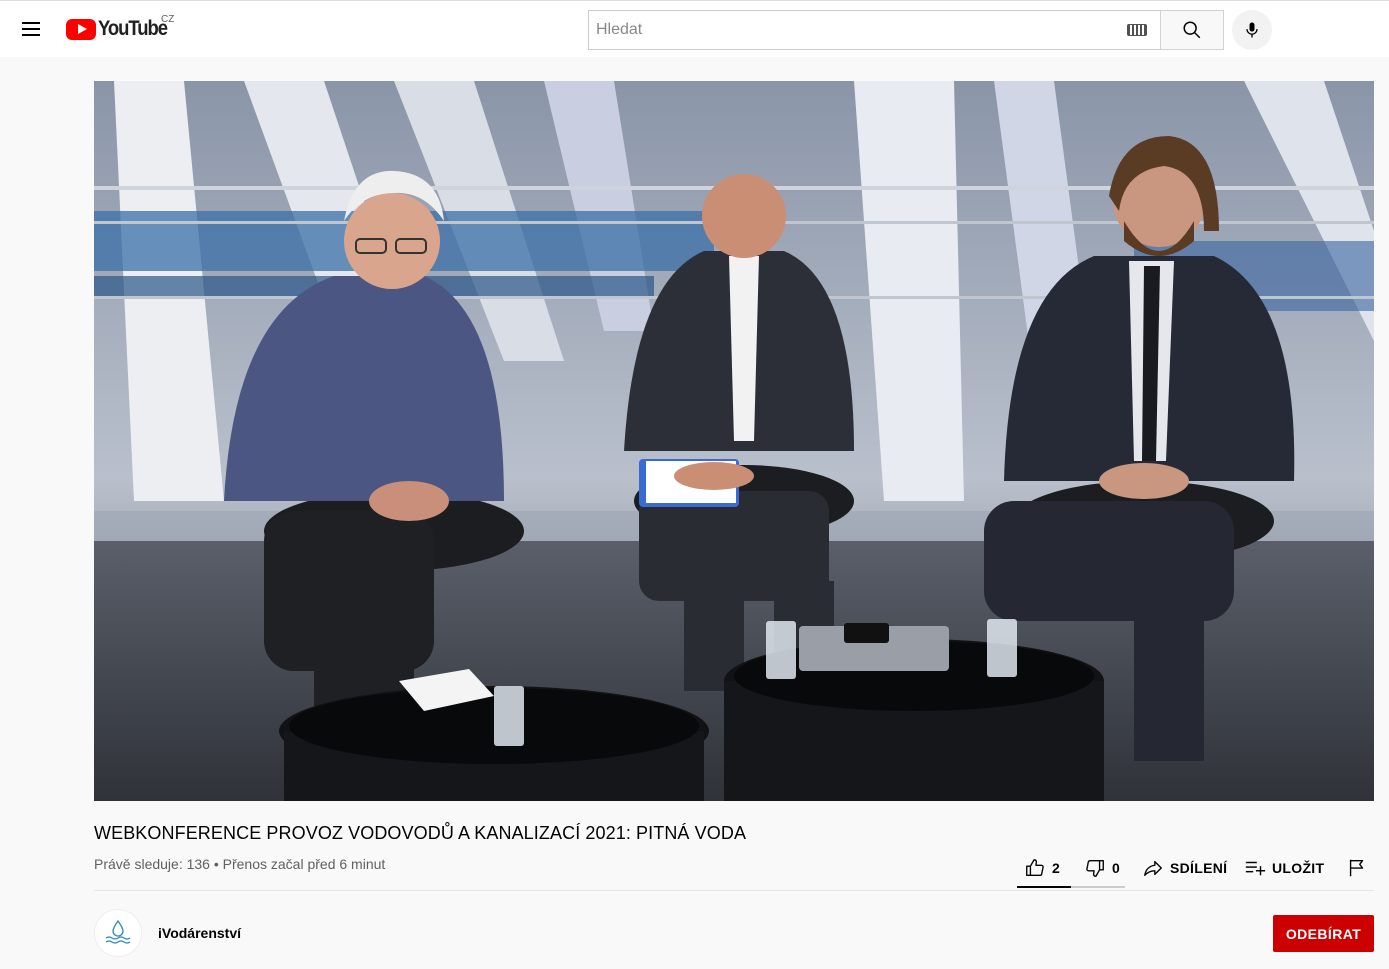 This screenshot has height=969, width=1389. I want to click on guide-menu-button, so click(31, 29).